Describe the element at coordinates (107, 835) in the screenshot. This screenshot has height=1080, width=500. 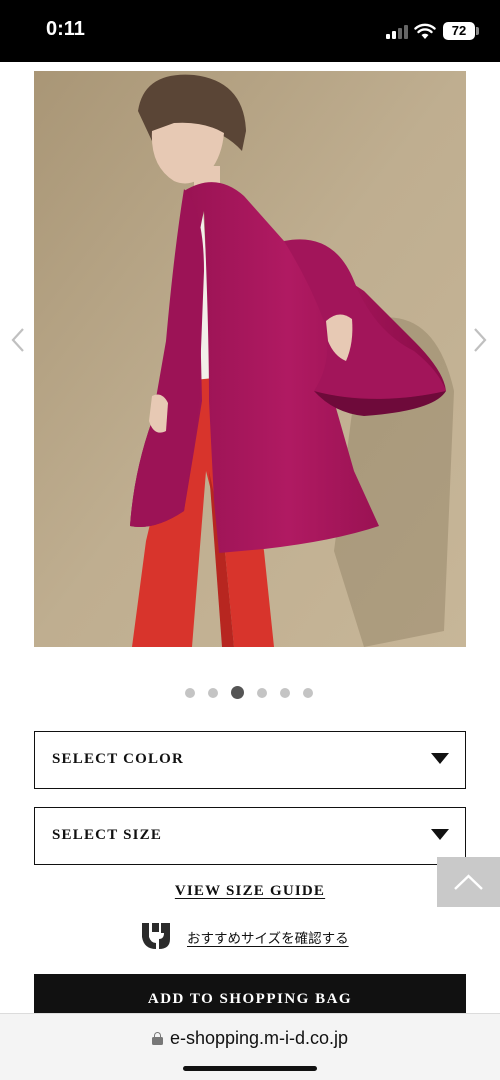
I see `size-select-label: SELECT SIZE` at that location.